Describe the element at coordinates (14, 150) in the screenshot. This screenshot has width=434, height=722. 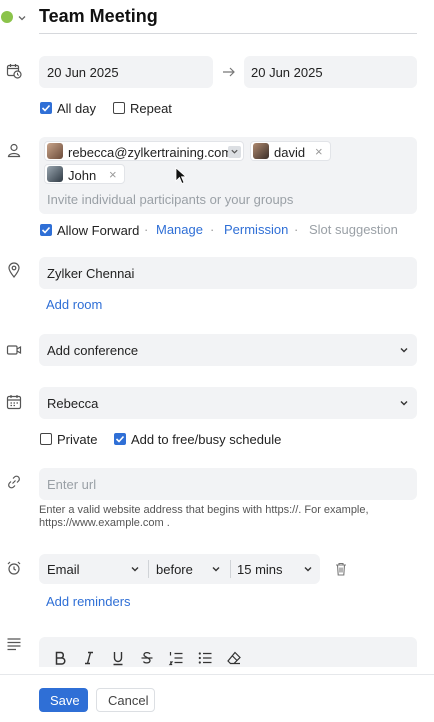
I see `person-icon` at that location.